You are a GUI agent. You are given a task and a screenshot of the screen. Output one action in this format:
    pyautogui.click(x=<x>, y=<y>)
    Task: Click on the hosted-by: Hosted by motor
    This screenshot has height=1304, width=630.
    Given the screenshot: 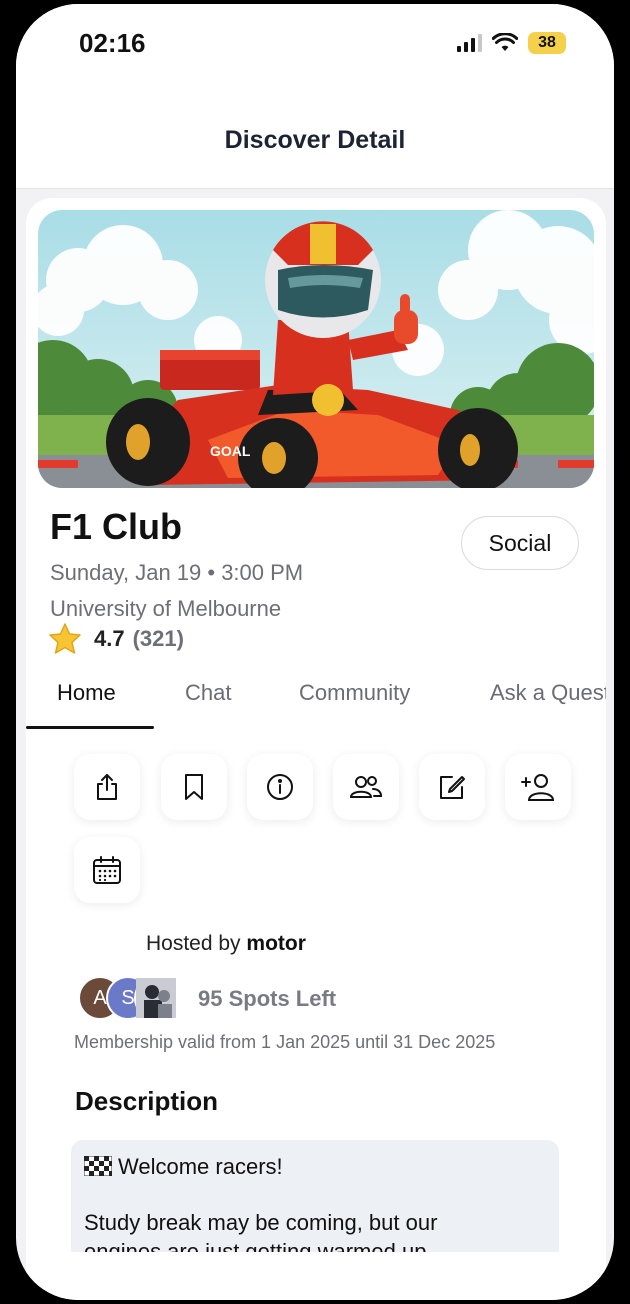 What is the action you would take?
    pyautogui.click(x=226, y=944)
    